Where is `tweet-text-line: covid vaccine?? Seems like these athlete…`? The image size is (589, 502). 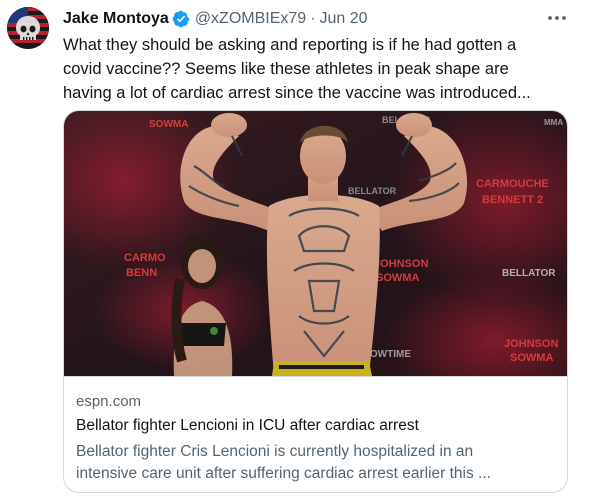
tweet-text-line: covid vaccine?? Seems like these athlete… is located at coordinates (286, 69).